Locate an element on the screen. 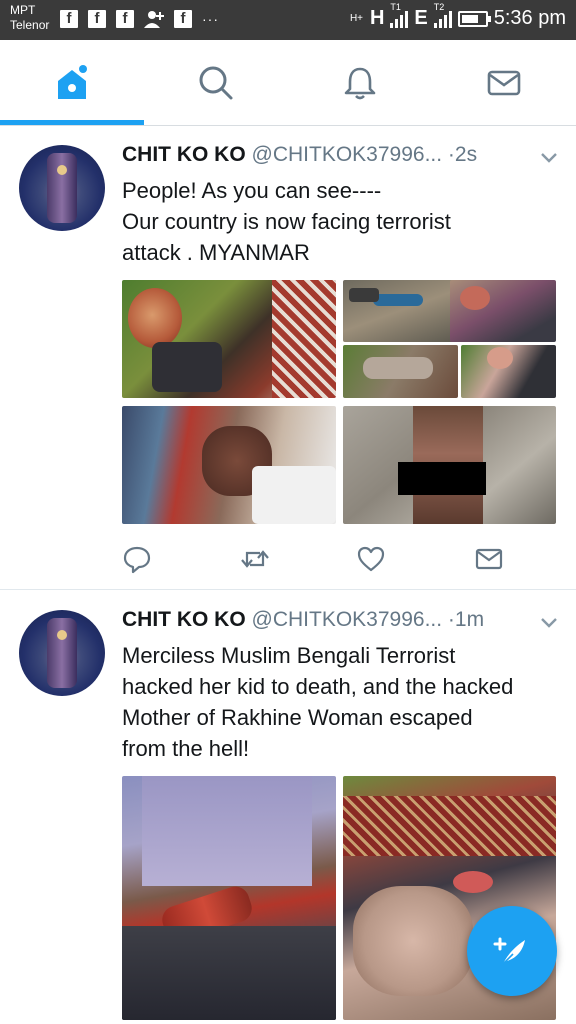 Image resolution: width=576 pixels, height=1024 pixels. network-type-2: E is located at coordinates (421, 18).